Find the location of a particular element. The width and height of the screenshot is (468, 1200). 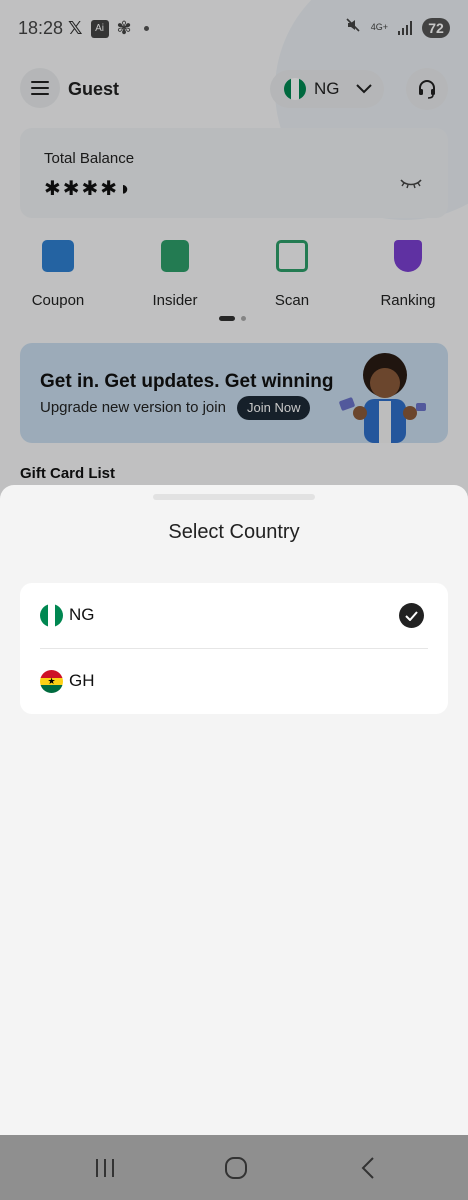

home-button is located at coordinates (236, 1168).